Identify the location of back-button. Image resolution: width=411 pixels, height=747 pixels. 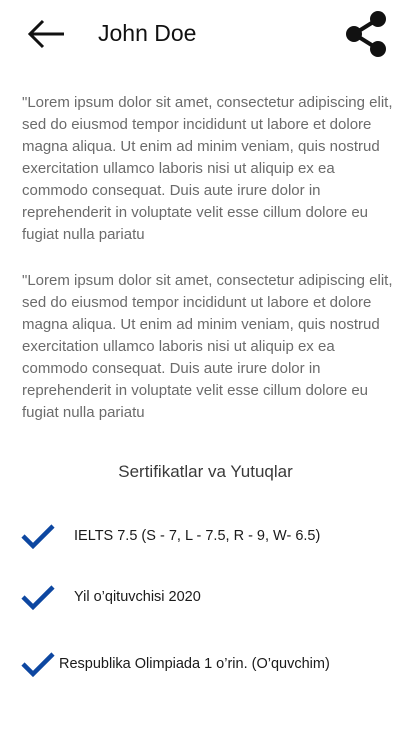
(46, 34).